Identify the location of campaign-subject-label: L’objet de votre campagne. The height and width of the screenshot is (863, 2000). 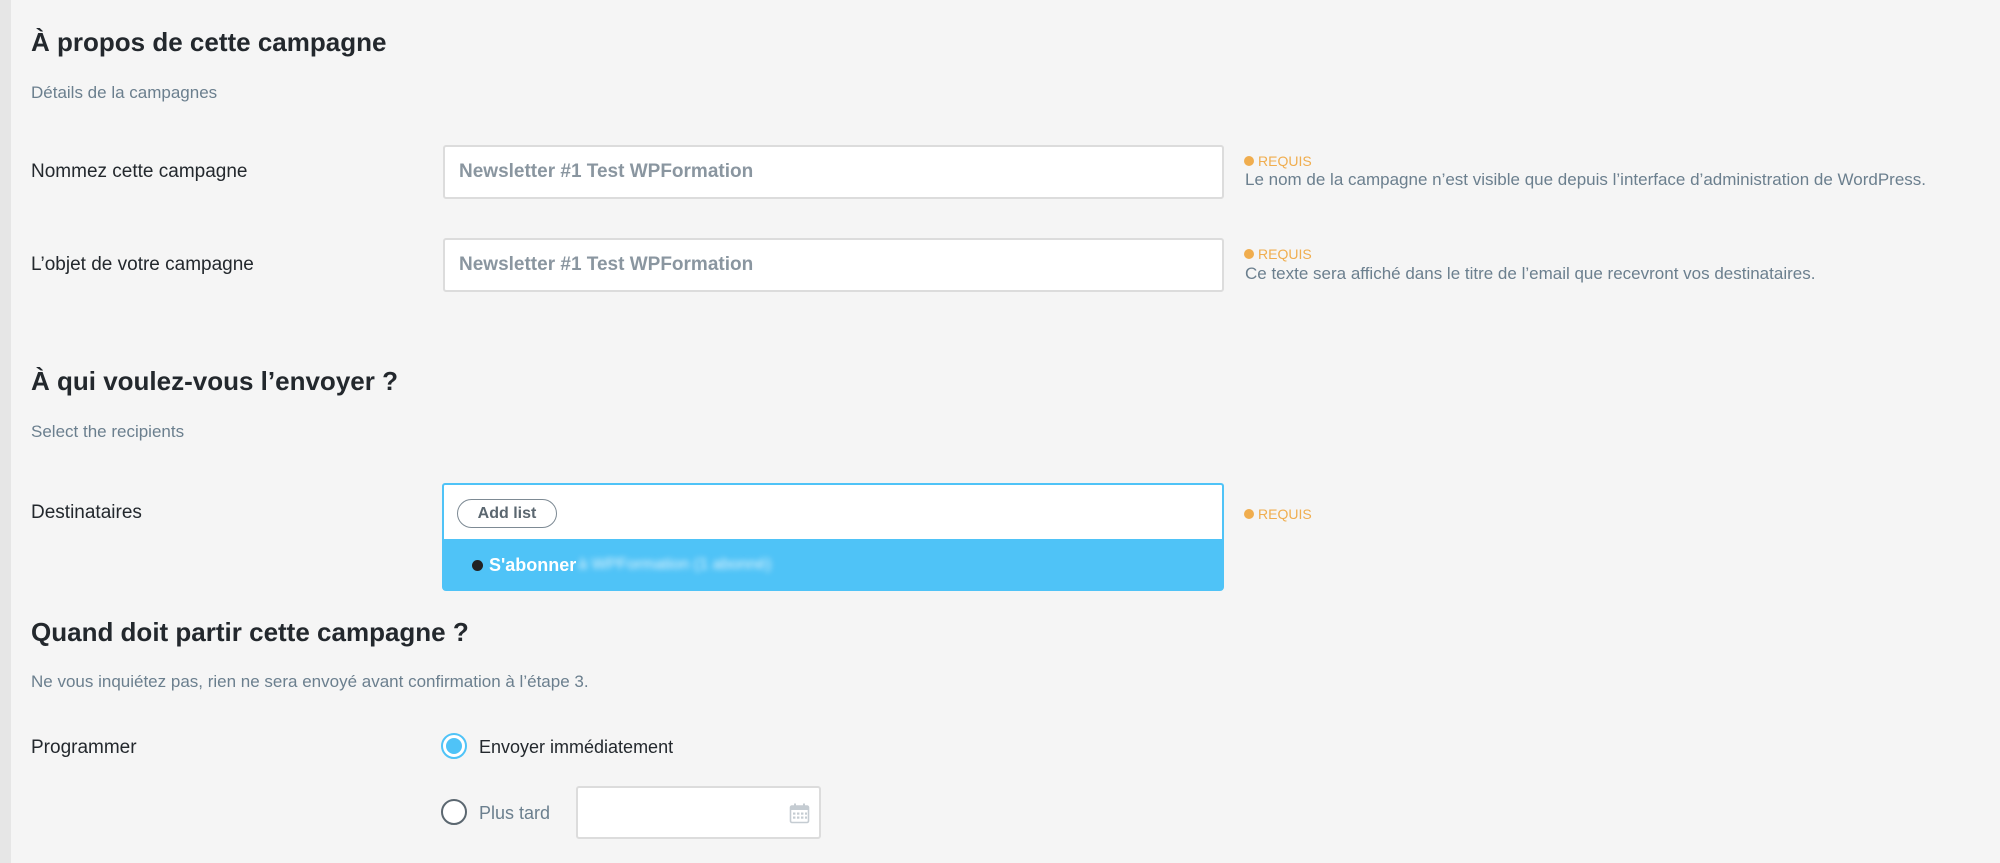
(142, 264).